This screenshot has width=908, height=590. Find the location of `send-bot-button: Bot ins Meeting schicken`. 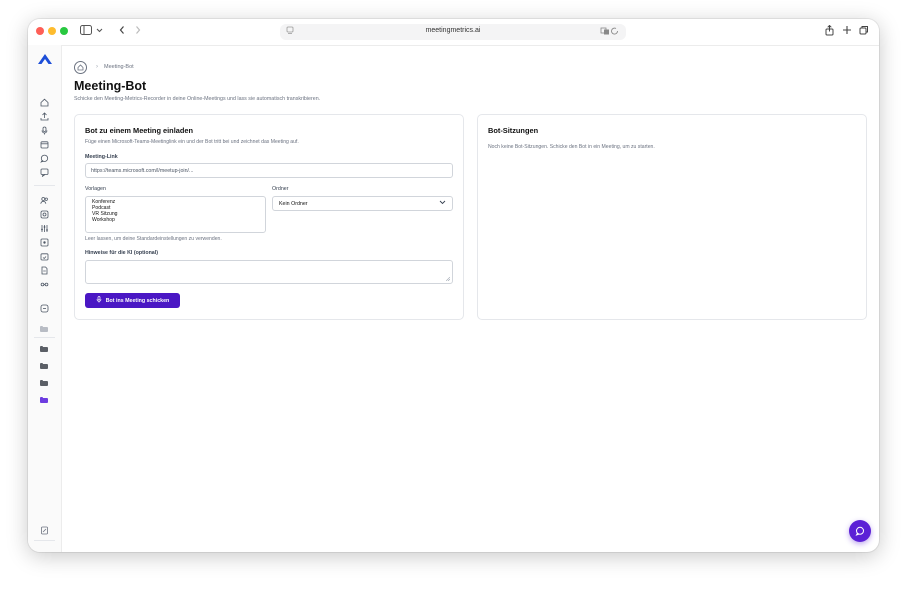

send-bot-button: Bot ins Meeting schicken is located at coordinates (132, 300).